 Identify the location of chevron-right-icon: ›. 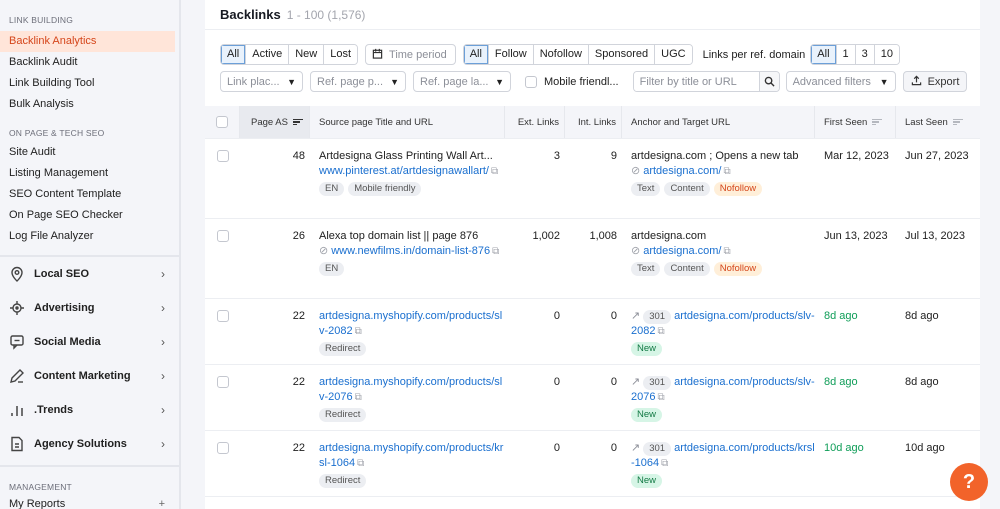
(163, 376).